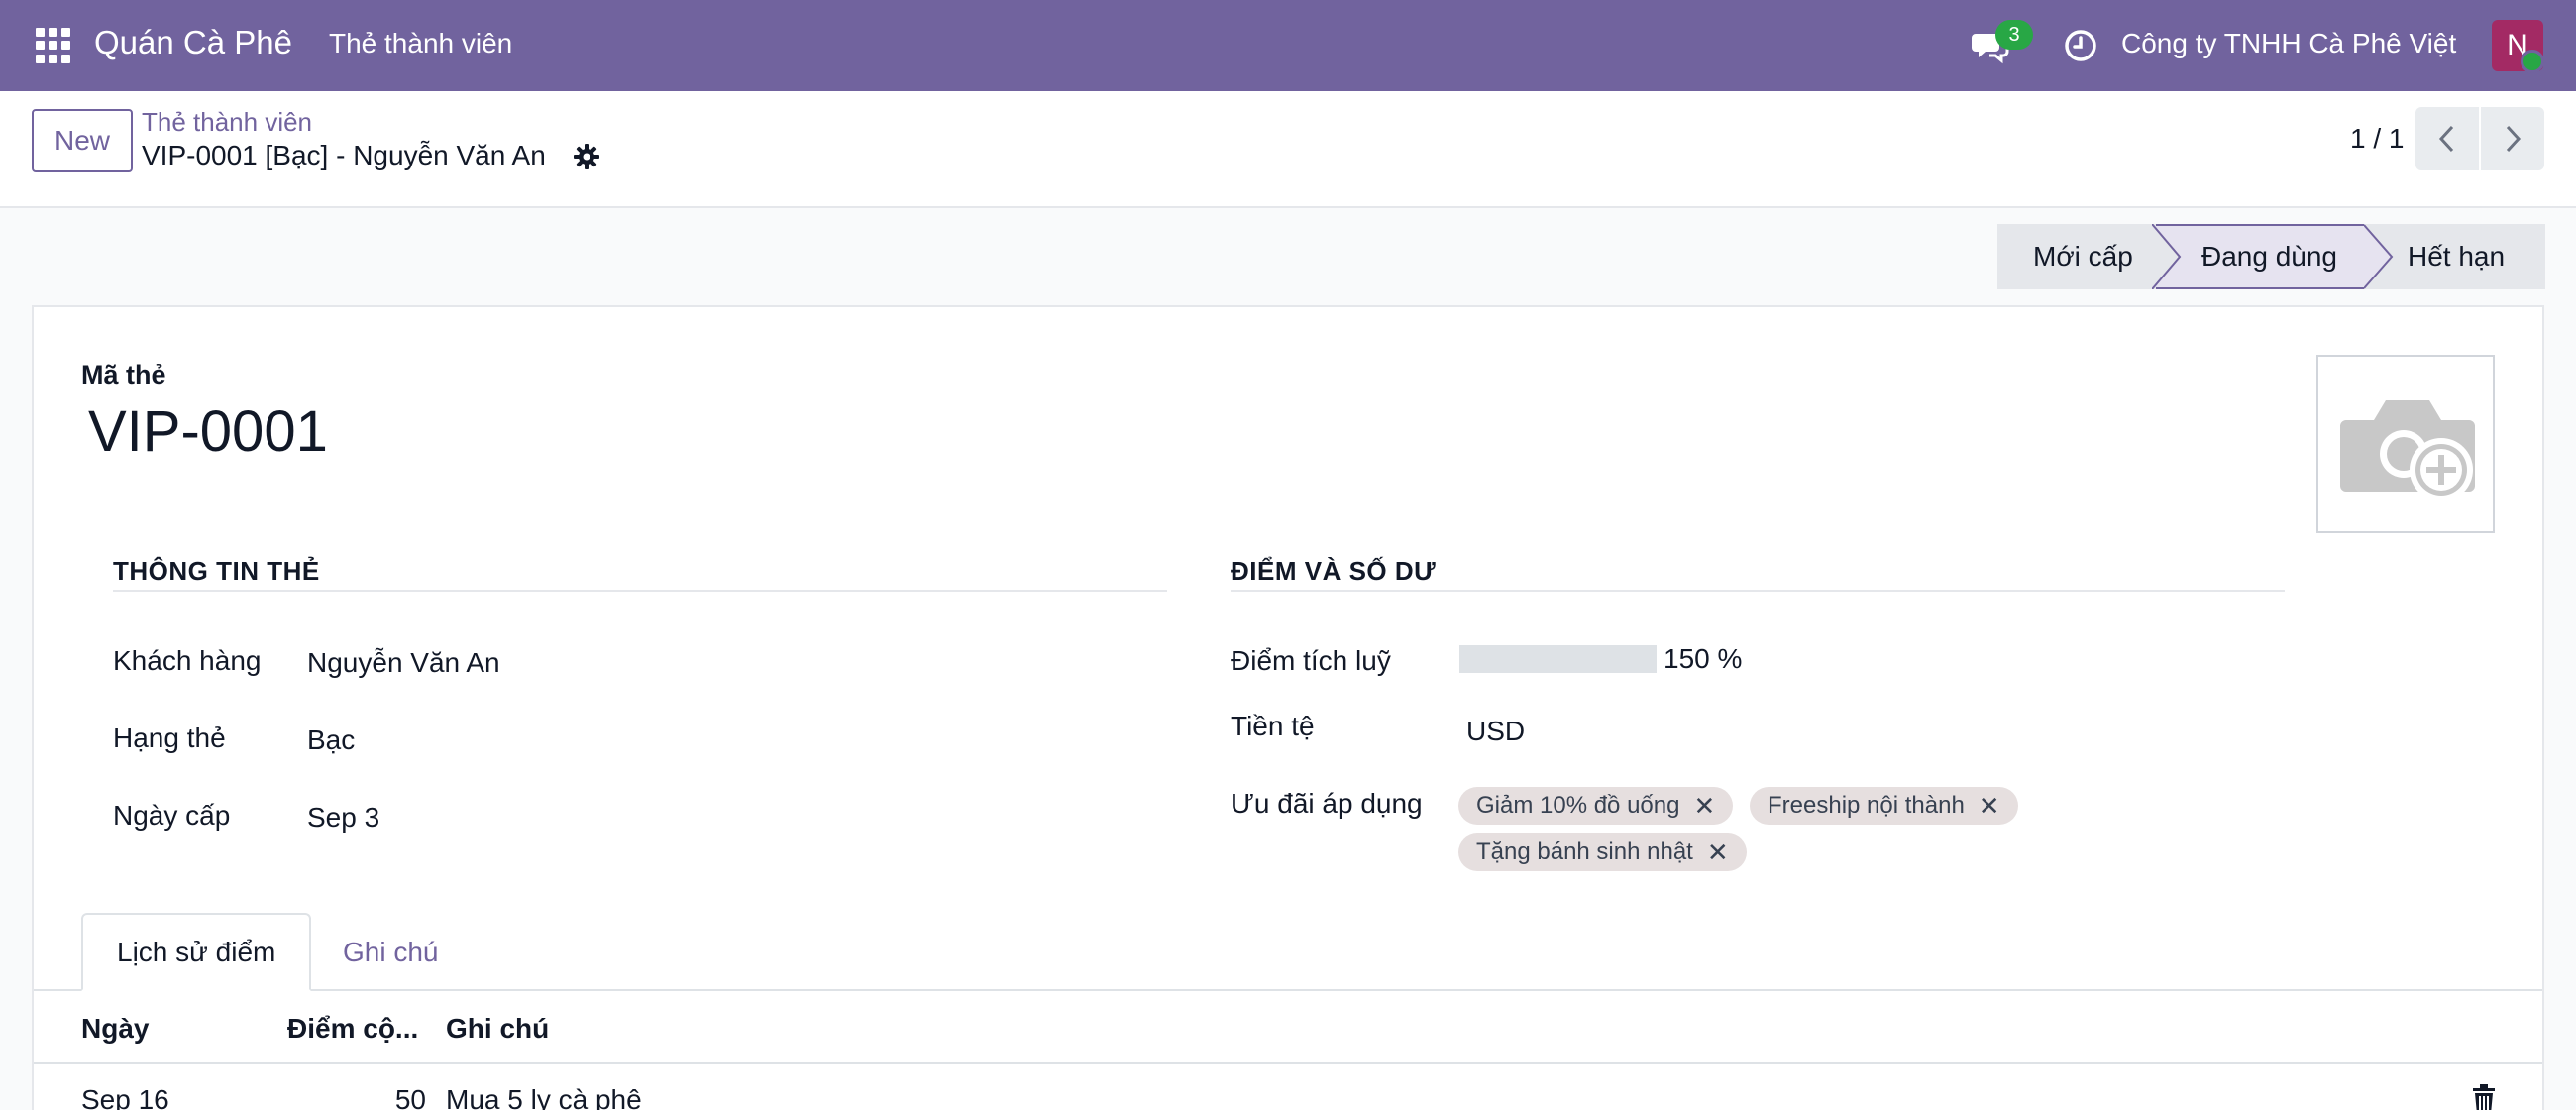 The height and width of the screenshot is (1110, 2576). Describe the element at coordinates (1311, 660) in the screenshot. I see `field-label-points: Điểm tích luỹ` at that location.